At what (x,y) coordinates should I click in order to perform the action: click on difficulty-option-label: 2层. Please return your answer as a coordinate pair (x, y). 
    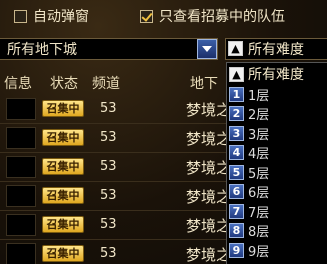
    Looking at the image, I should click on (259, 115).